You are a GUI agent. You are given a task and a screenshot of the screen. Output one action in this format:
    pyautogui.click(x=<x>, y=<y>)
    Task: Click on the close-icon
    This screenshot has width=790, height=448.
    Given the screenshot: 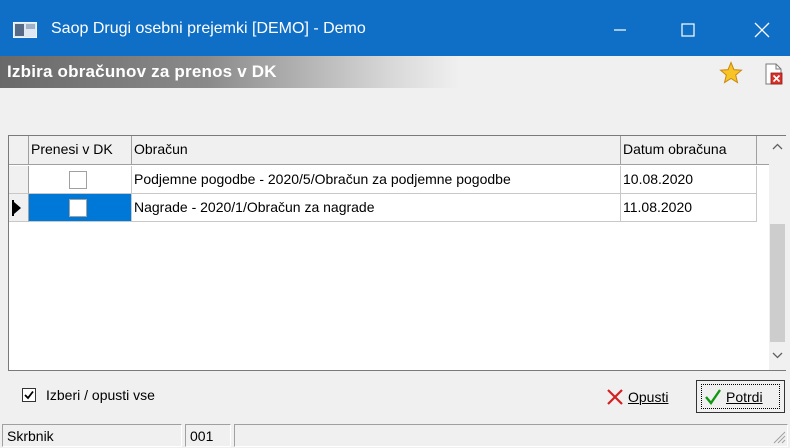 What is the action you would take?
    pyautogui.click(x=762, y=30)
    